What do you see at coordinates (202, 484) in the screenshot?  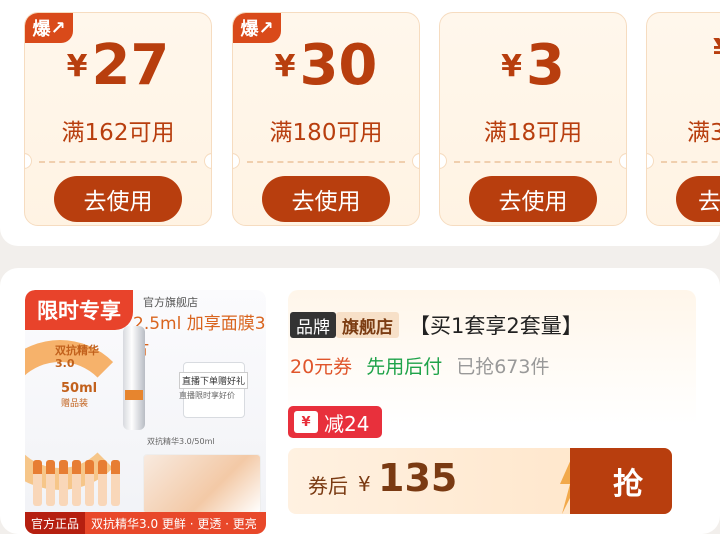 I see `mask-pack-image` at bounding box center [202, 484].